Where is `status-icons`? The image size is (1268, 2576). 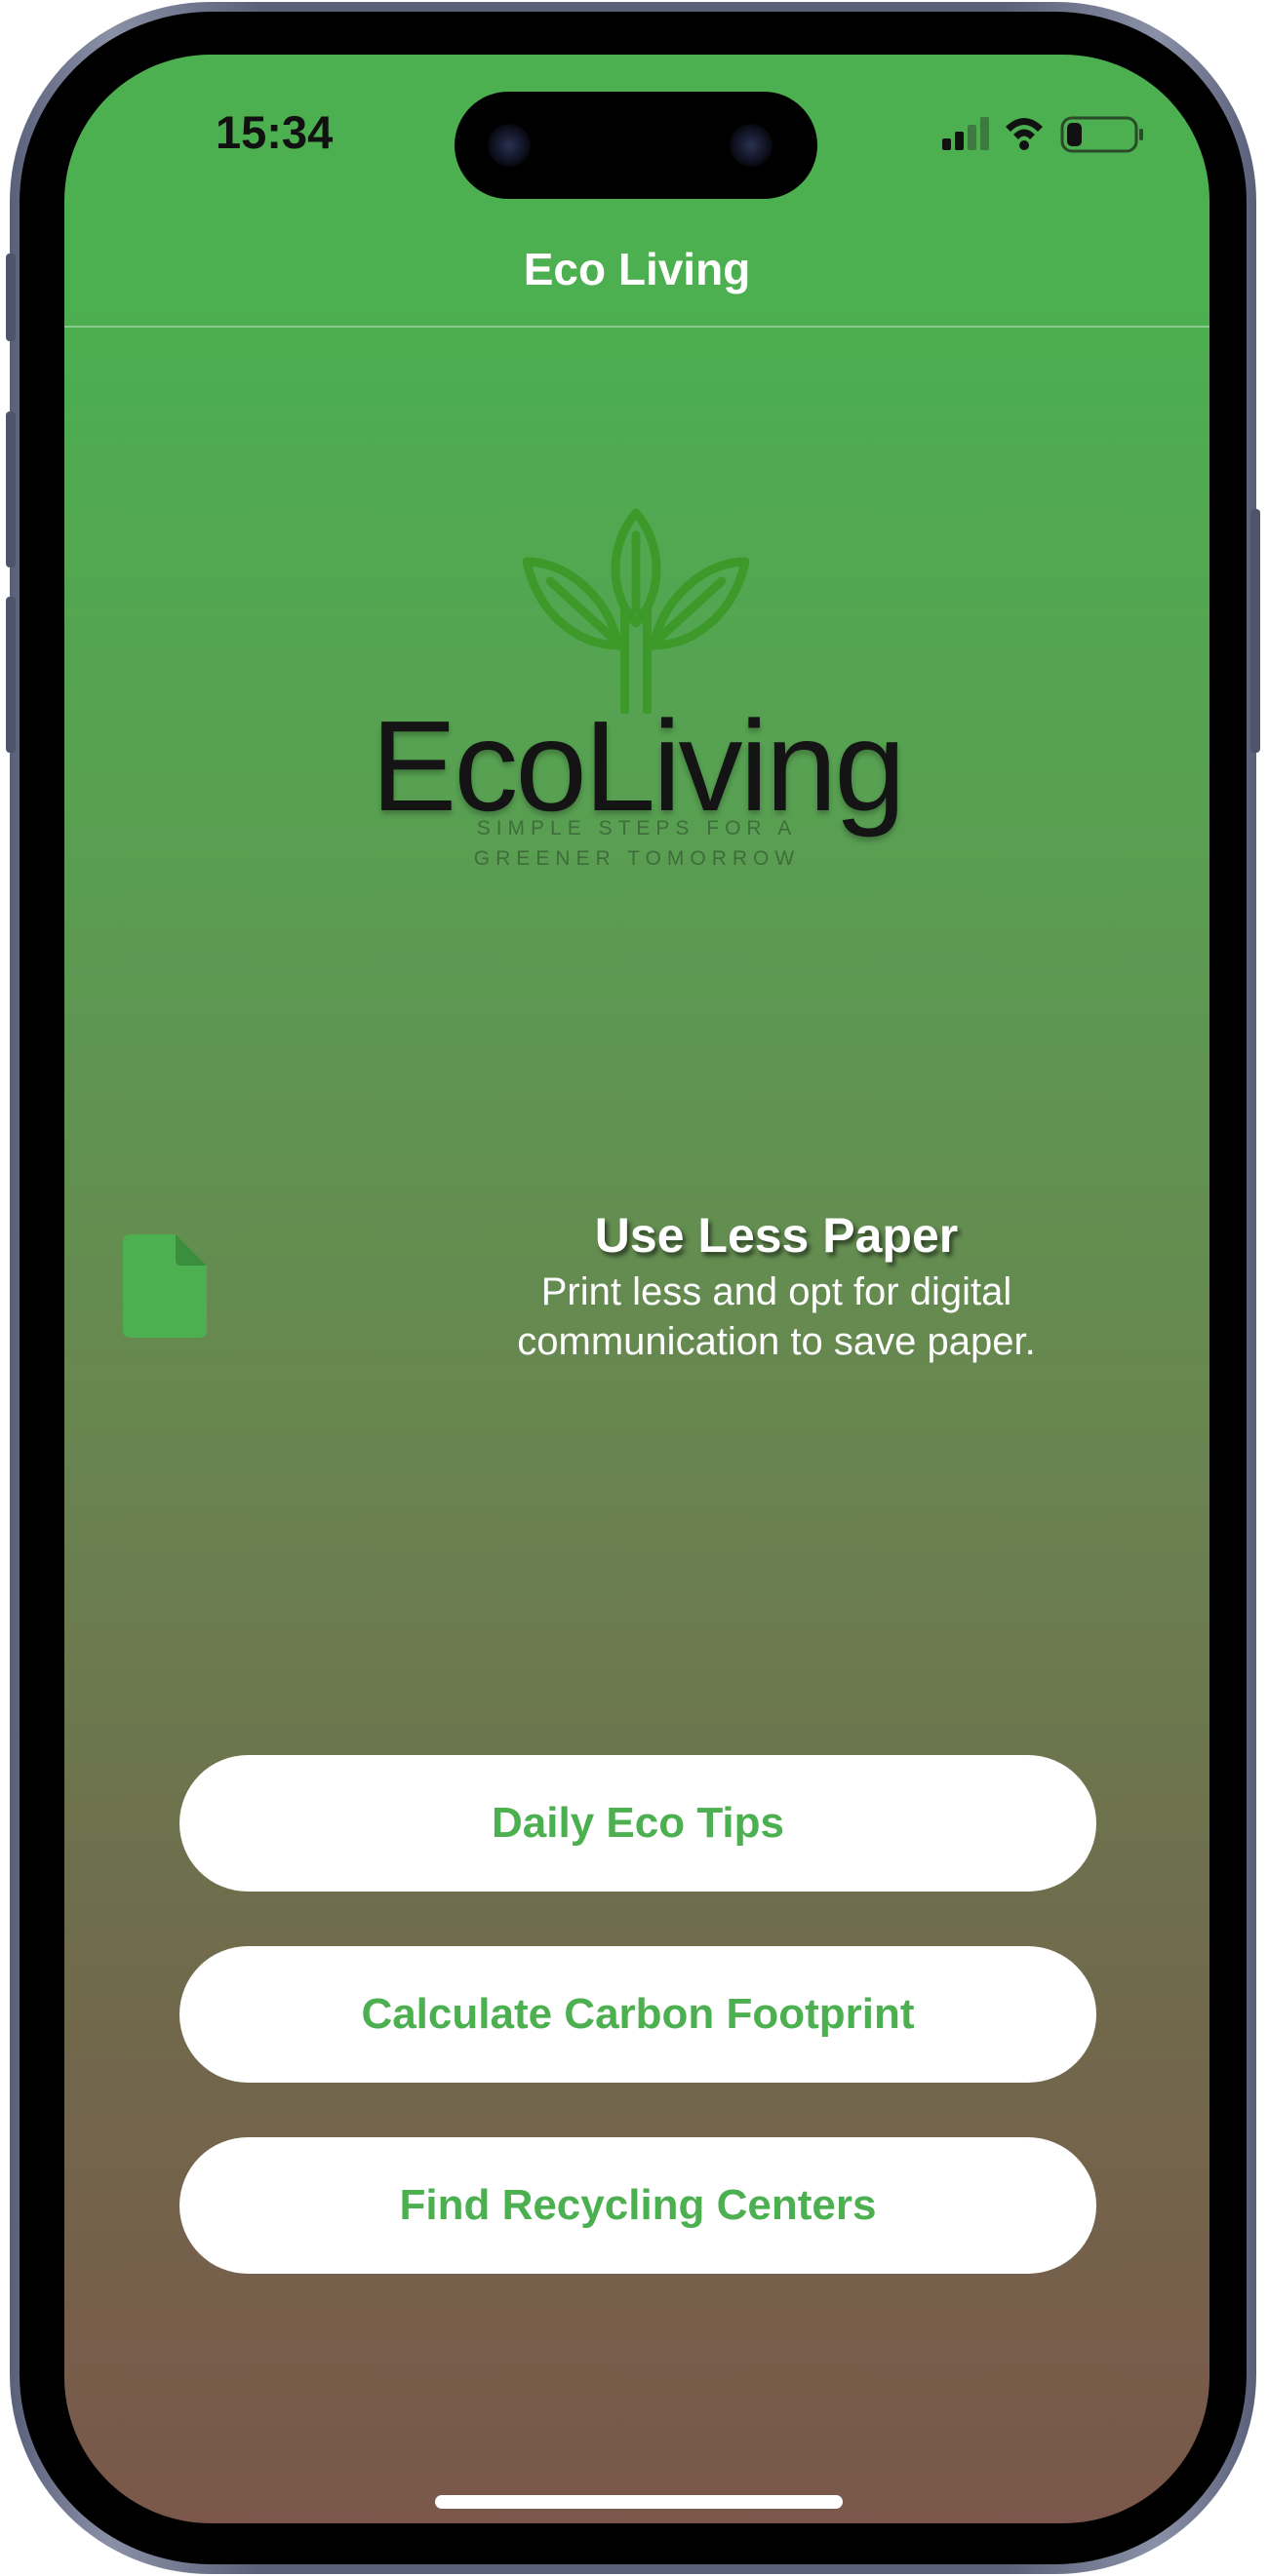
status-icons is located at coordinates (1011, 133).